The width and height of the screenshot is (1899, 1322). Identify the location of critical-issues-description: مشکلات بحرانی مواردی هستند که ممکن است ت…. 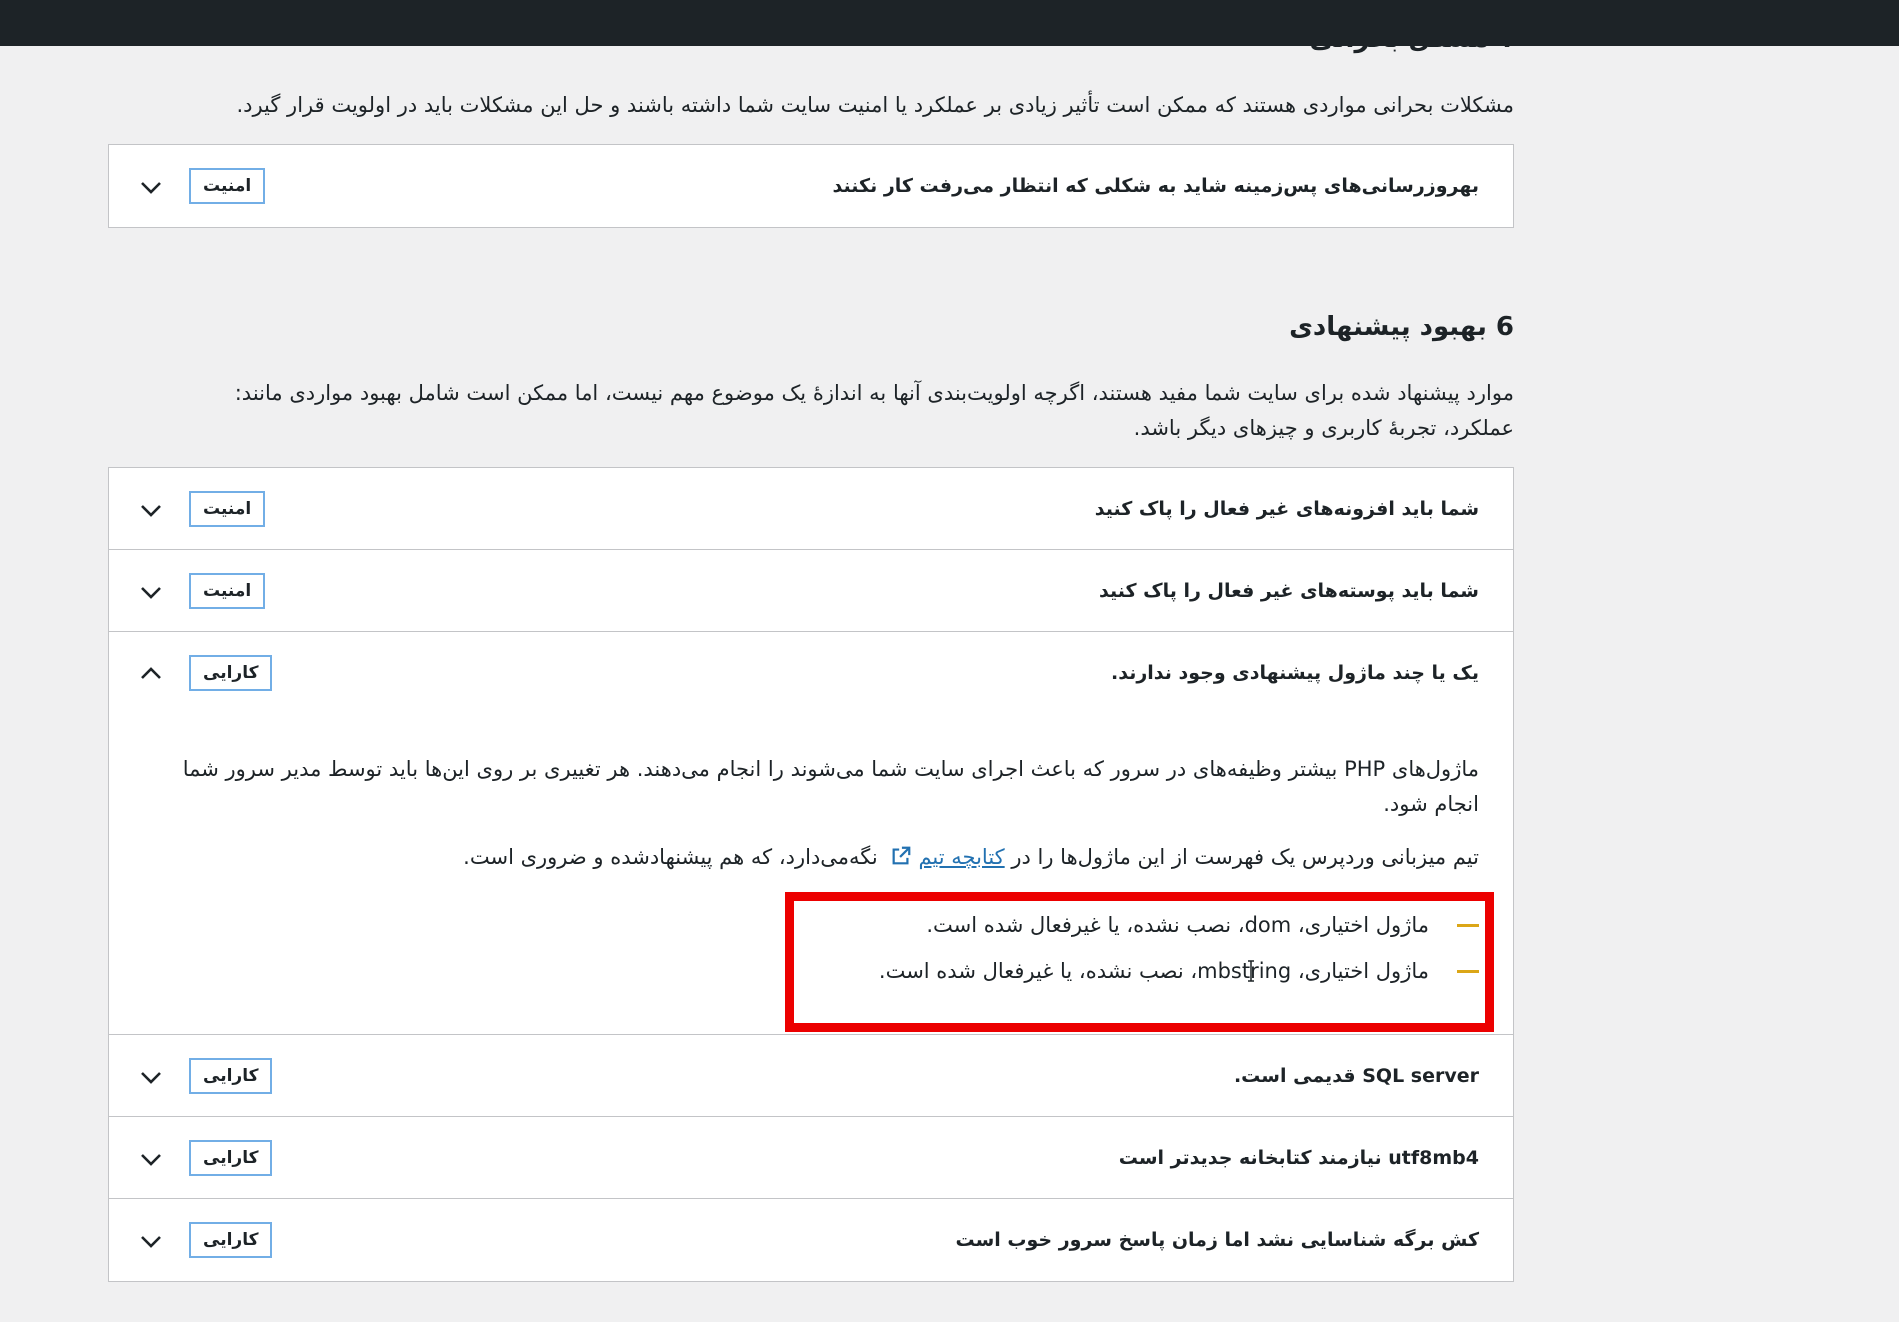
(875, 105).